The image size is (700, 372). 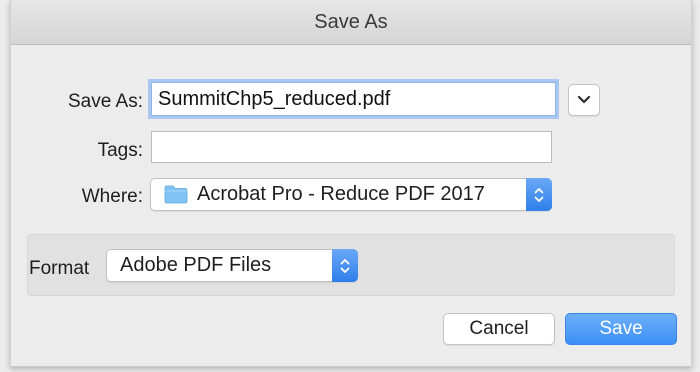 What do you see at coordinates (120, 150) in the screenshot?
I see `tags-label: Tags:` at bounding box center [120, 150].